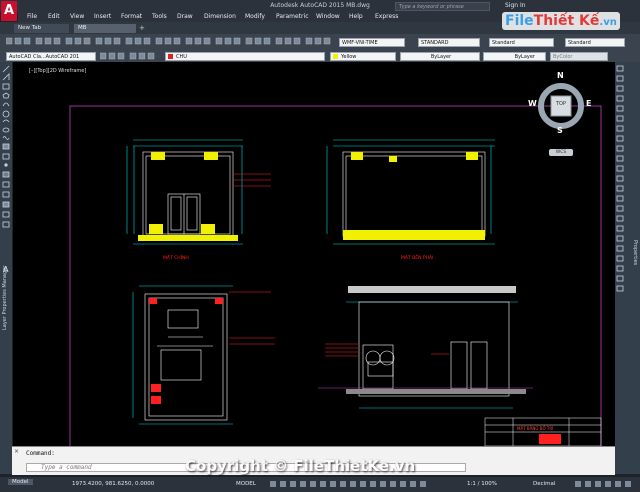  I want to click on color-swatch-icon, so click(335, 56).